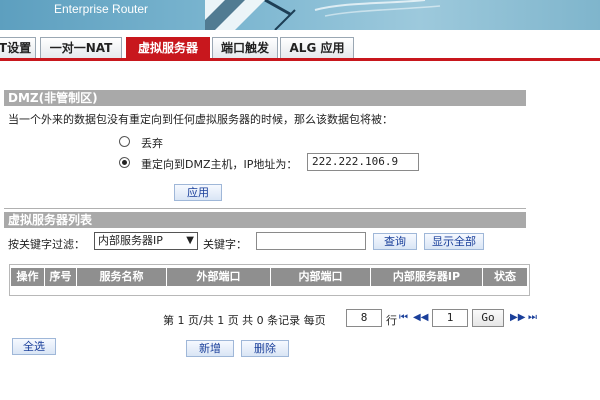 The height and width of the screenshot is (400, 600). I want to click on tab-nat-settings: T设置, so click(18, 48).